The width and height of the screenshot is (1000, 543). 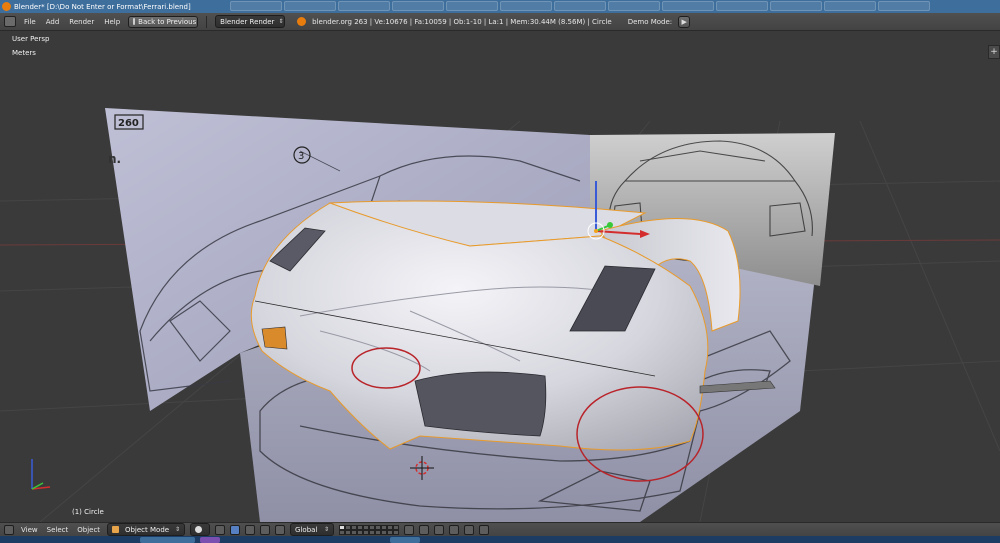 I want to click on object-mode-value: Object Mode, so click(x=147, y=529).